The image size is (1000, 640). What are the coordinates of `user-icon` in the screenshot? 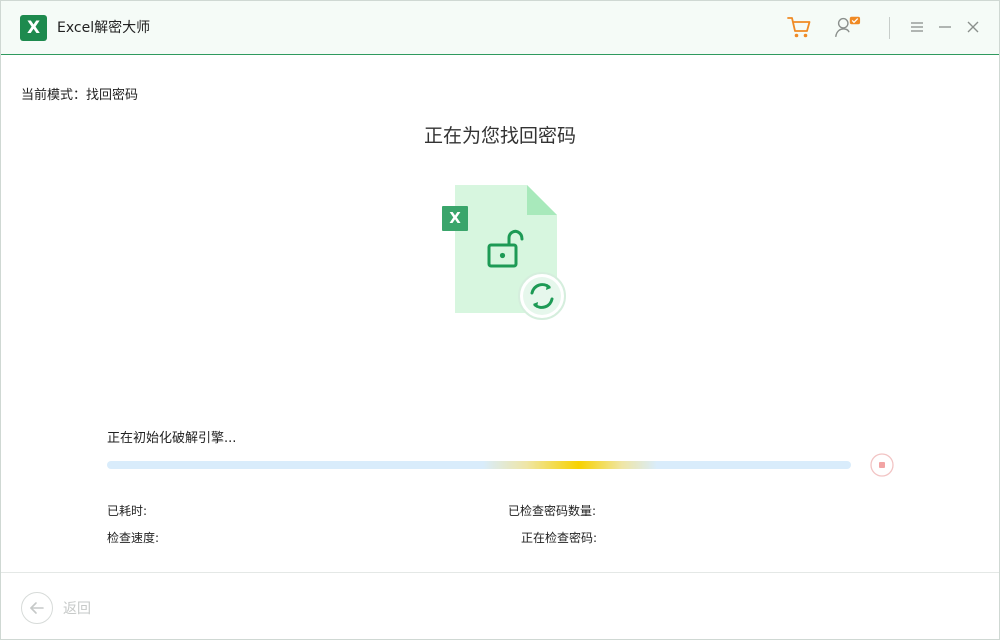 It's located at (847, 27).